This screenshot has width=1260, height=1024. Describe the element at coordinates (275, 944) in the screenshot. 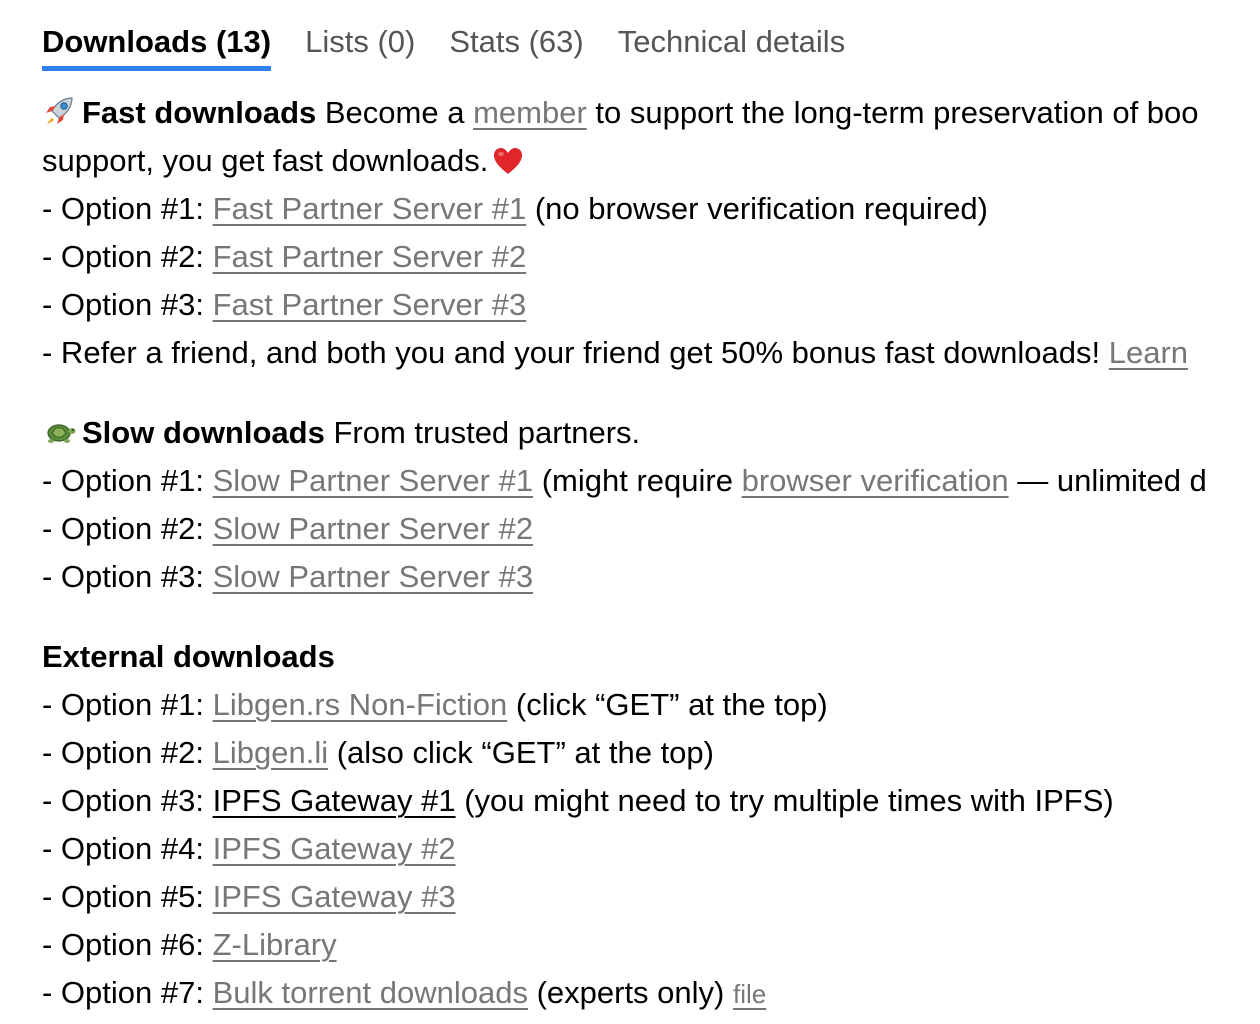

I see `z-library-link: Z-Library` at that location.